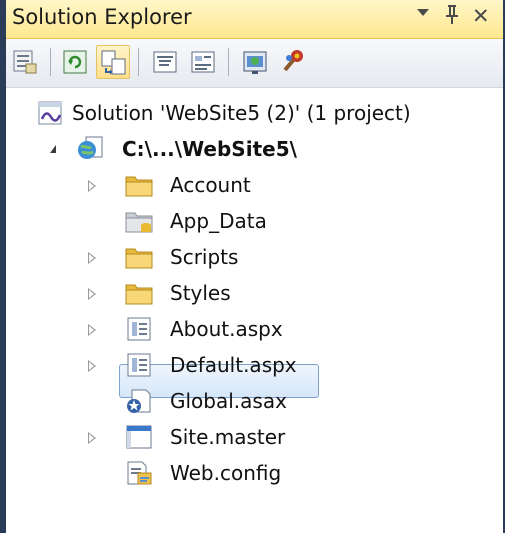  I want to click on window-position-dropdown-icon, so click(423, 12).